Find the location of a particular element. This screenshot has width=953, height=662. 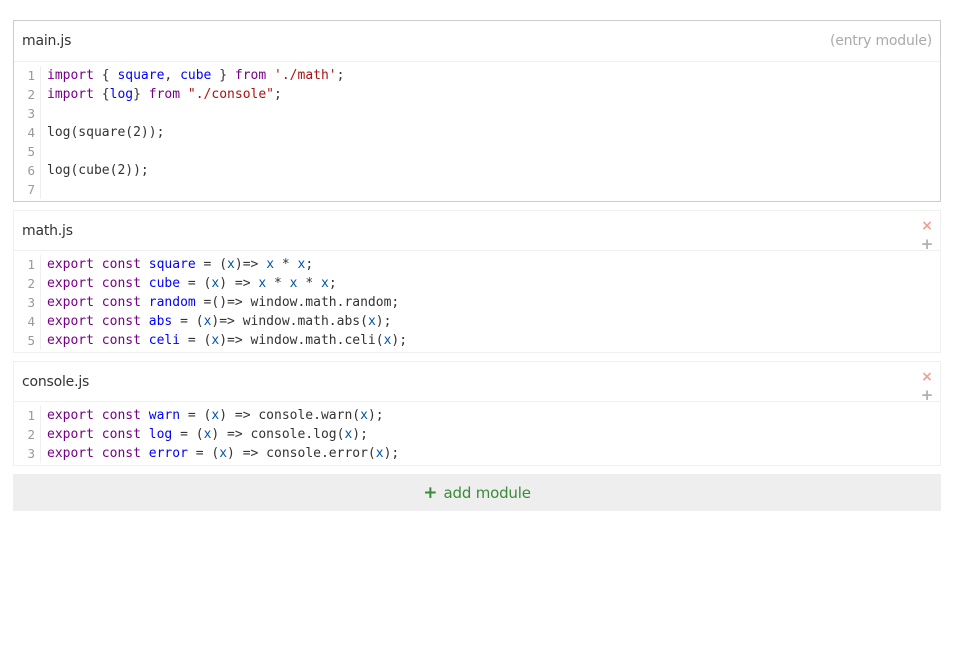

code-token: from is located at coordinates (164, 94).